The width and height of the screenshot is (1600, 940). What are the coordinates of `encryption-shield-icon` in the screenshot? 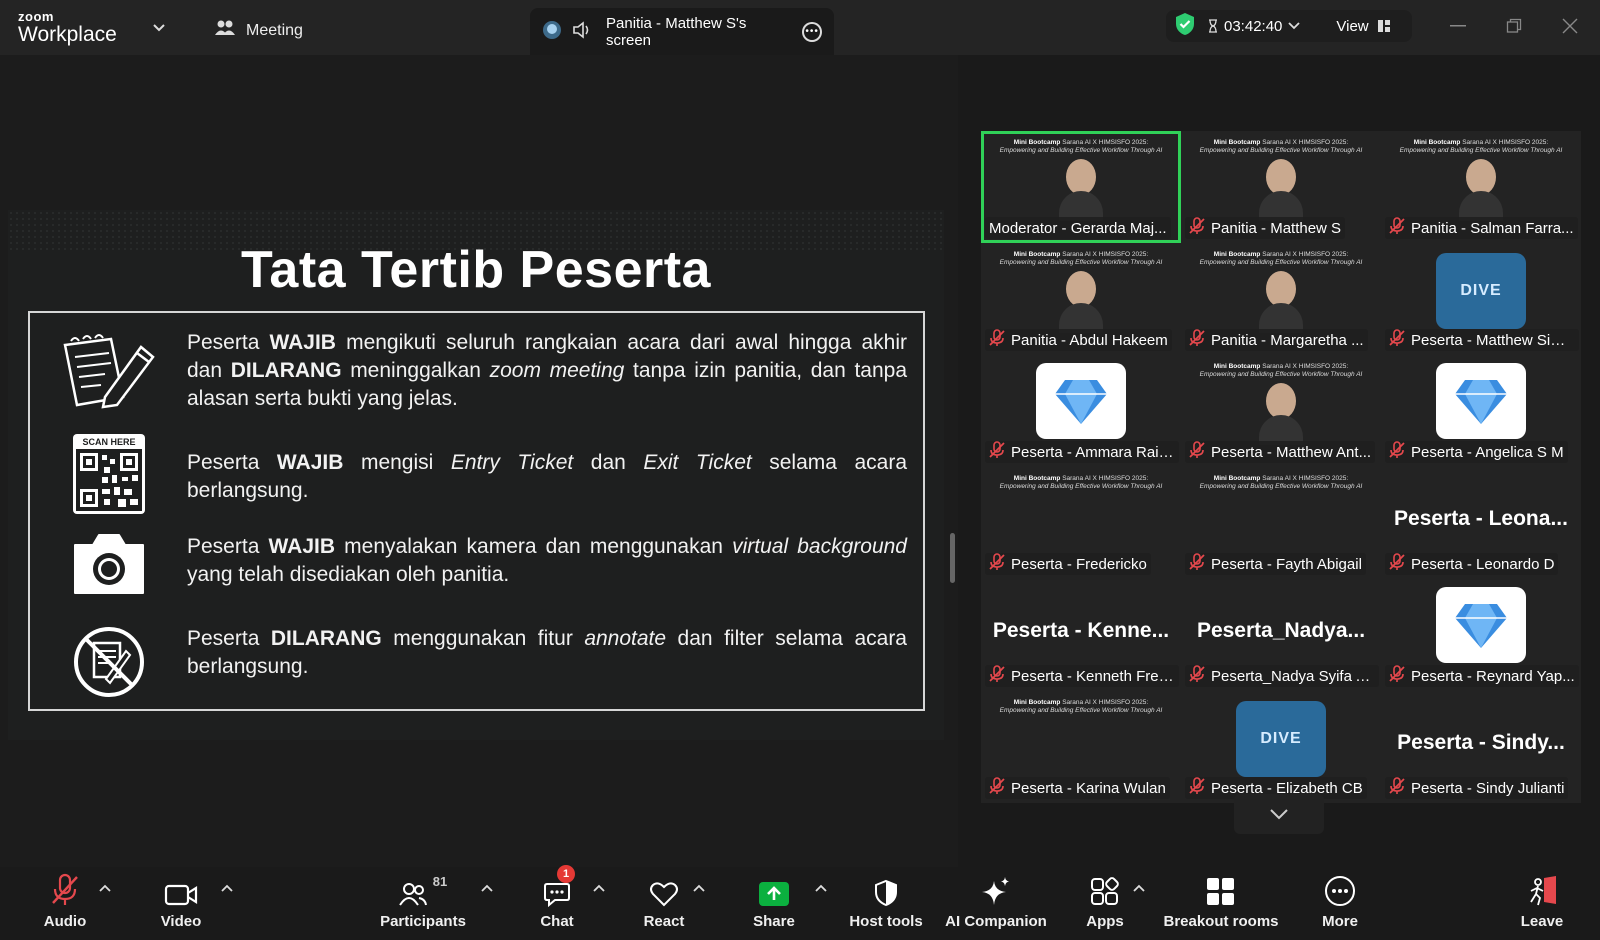 It's located at (1185, 26).